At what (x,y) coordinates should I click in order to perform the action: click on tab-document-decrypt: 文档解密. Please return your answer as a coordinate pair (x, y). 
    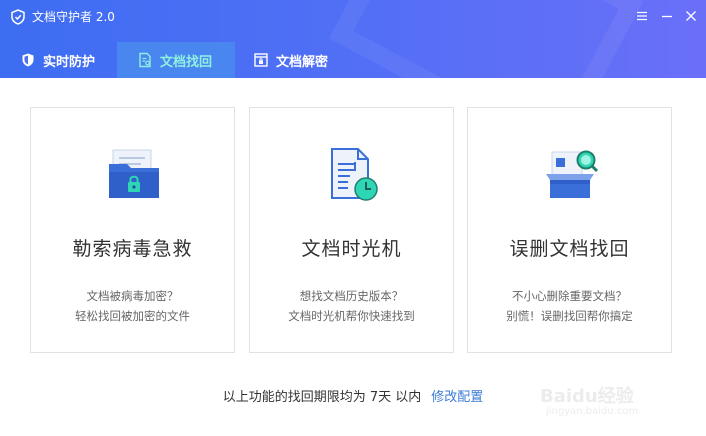
    Looking at the image, I should click on (294, 60).